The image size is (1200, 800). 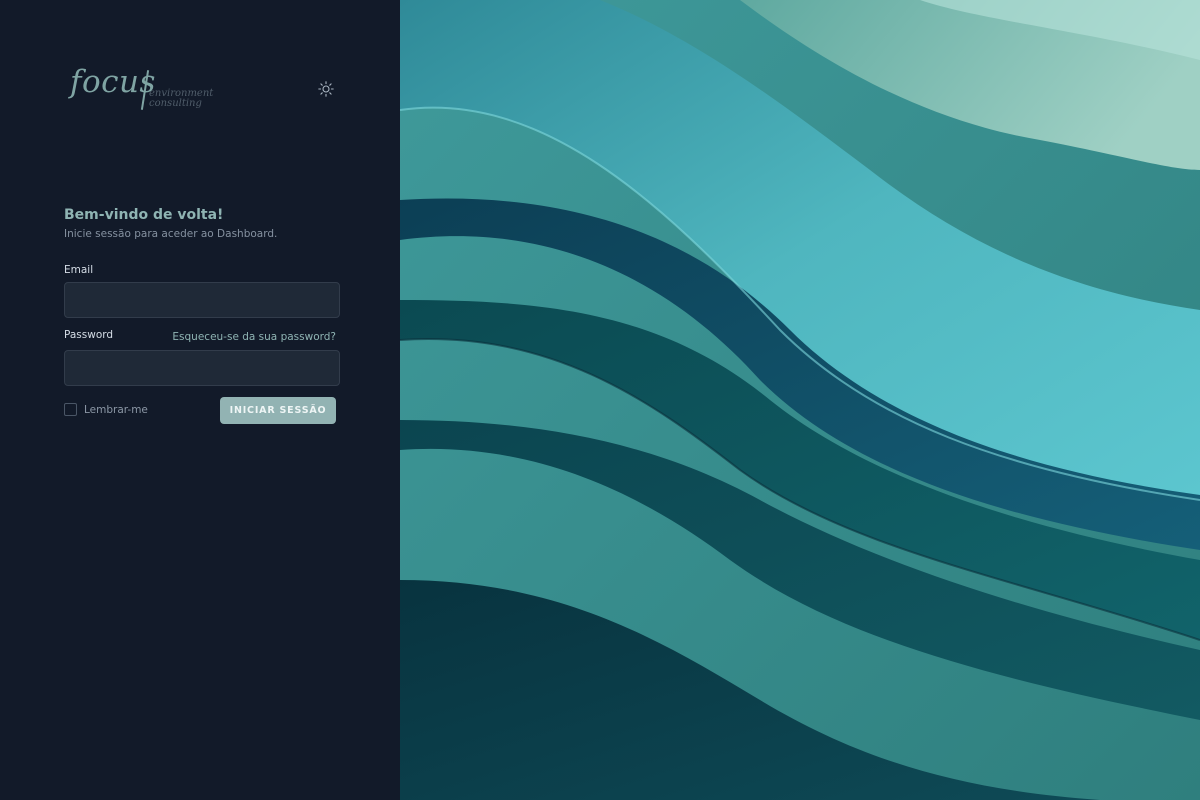 I want to click on theme-toggle-button, so click(x=326, y=89).